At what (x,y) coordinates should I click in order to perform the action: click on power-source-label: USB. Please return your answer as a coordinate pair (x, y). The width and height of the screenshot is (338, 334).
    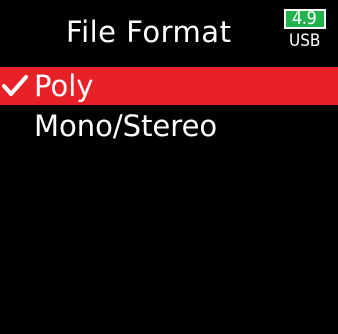
    Looking at the image, I should click on (305, 41).